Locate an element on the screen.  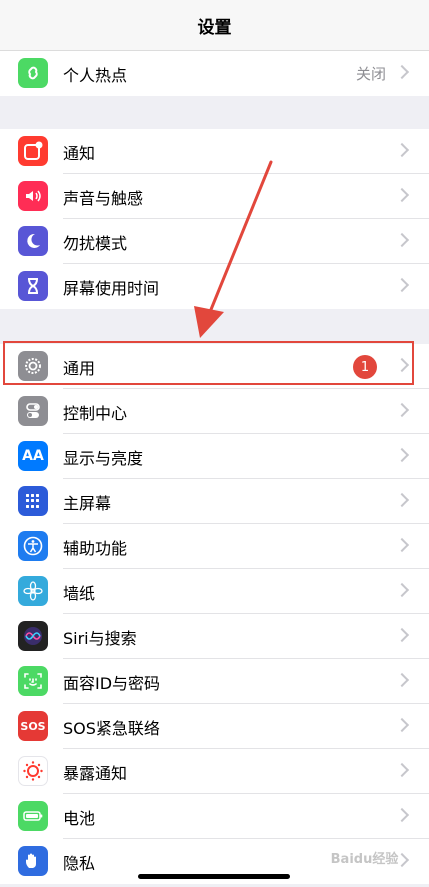
home-indicator is located at coordinates (214, 876).